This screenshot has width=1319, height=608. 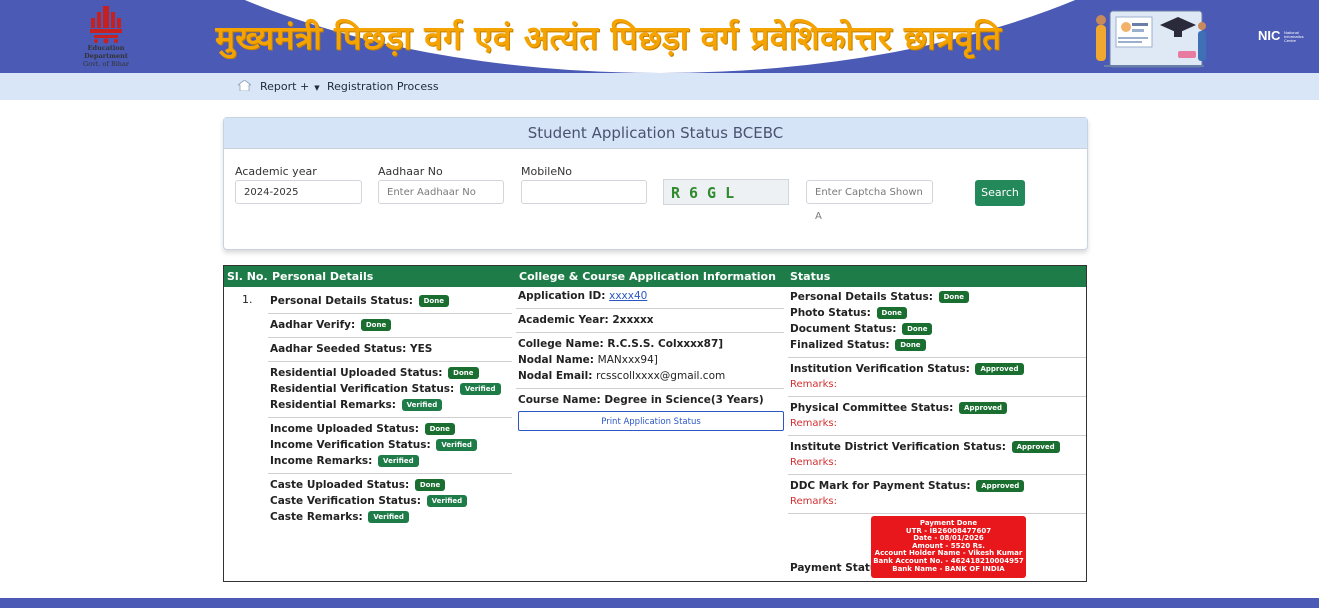 I want to click on district-verification-label: Institute District Verification Status:, so click(x=898, y=447).